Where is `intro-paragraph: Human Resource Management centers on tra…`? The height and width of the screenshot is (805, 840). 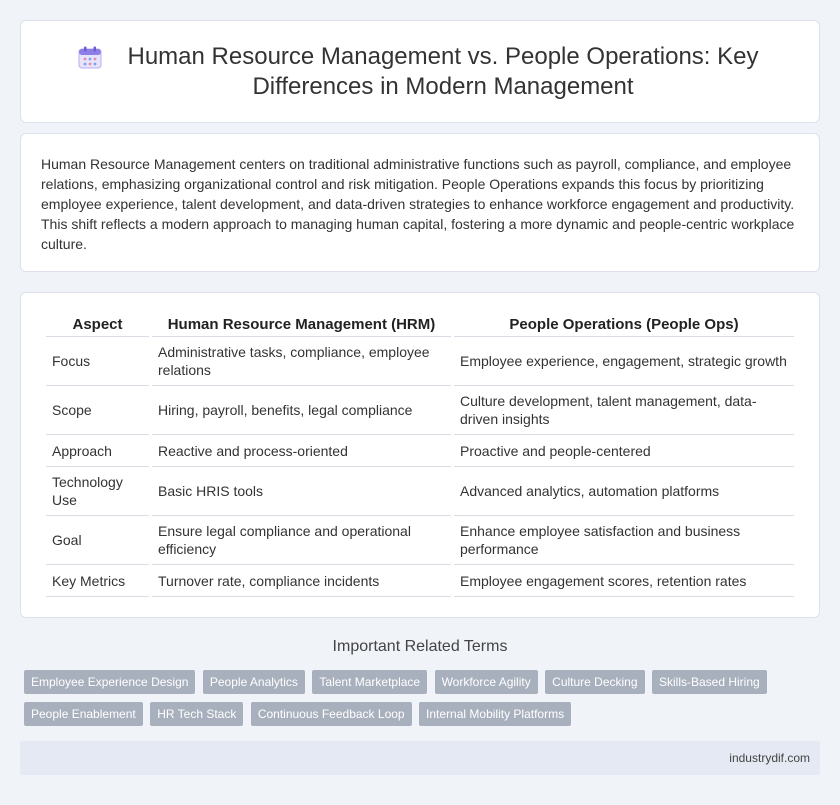
intro-paragraph: Human Resource Management centers on tra… is located at coordinates (418, 204).